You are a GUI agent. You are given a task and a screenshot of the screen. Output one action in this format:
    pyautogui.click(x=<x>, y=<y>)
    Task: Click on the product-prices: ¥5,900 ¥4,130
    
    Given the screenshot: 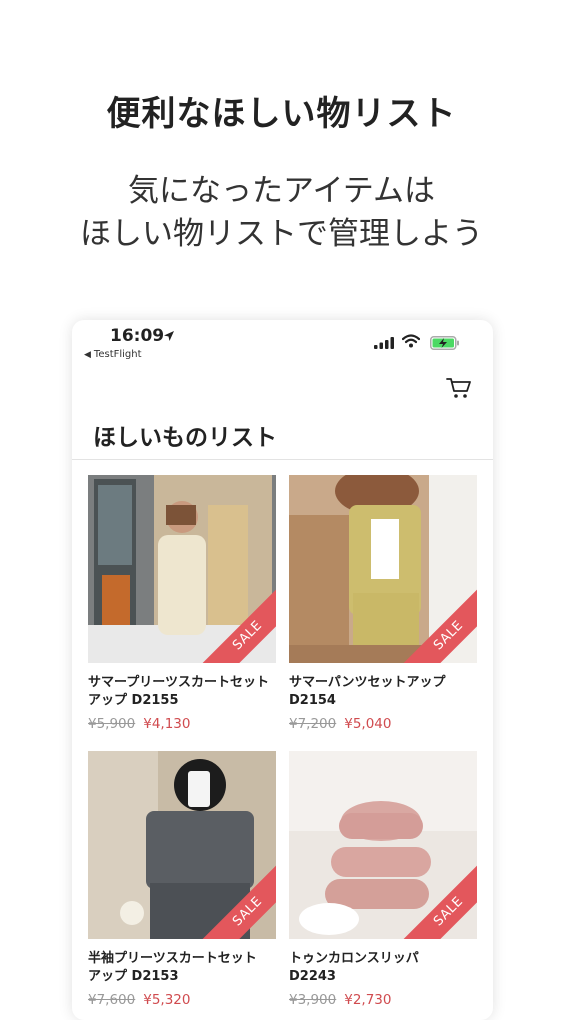 What is the action you would take?
    pyautogui.click(x=182, y=724)
    